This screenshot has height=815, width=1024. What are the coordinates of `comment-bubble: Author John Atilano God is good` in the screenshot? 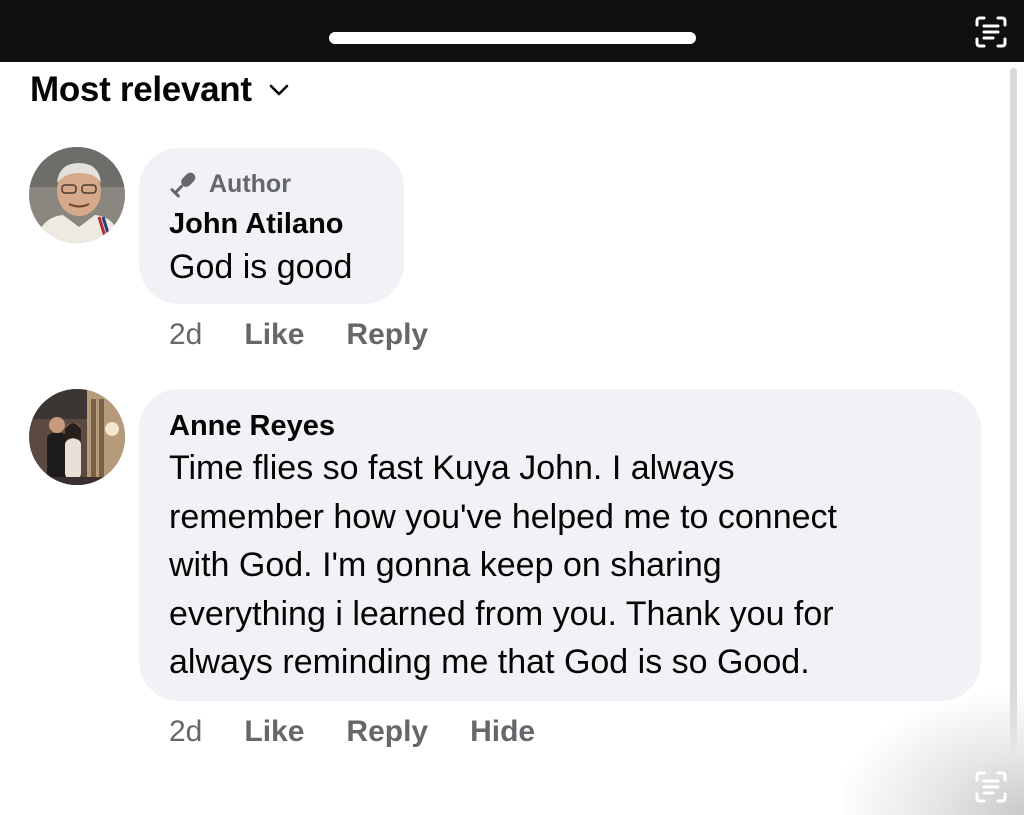 It's located at (271, 226).